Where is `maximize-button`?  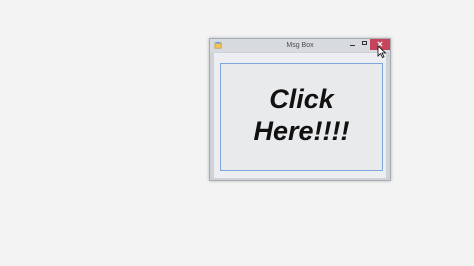 maximize-button is located at coordinates (364, 44).